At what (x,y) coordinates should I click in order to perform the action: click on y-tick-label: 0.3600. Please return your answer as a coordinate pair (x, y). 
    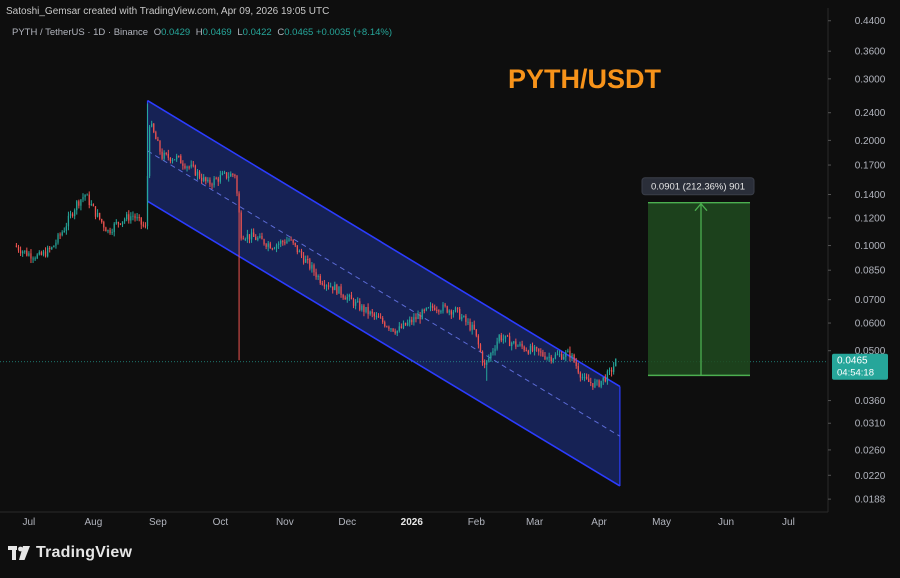
    Looking at the image, I should click on (870, 52).